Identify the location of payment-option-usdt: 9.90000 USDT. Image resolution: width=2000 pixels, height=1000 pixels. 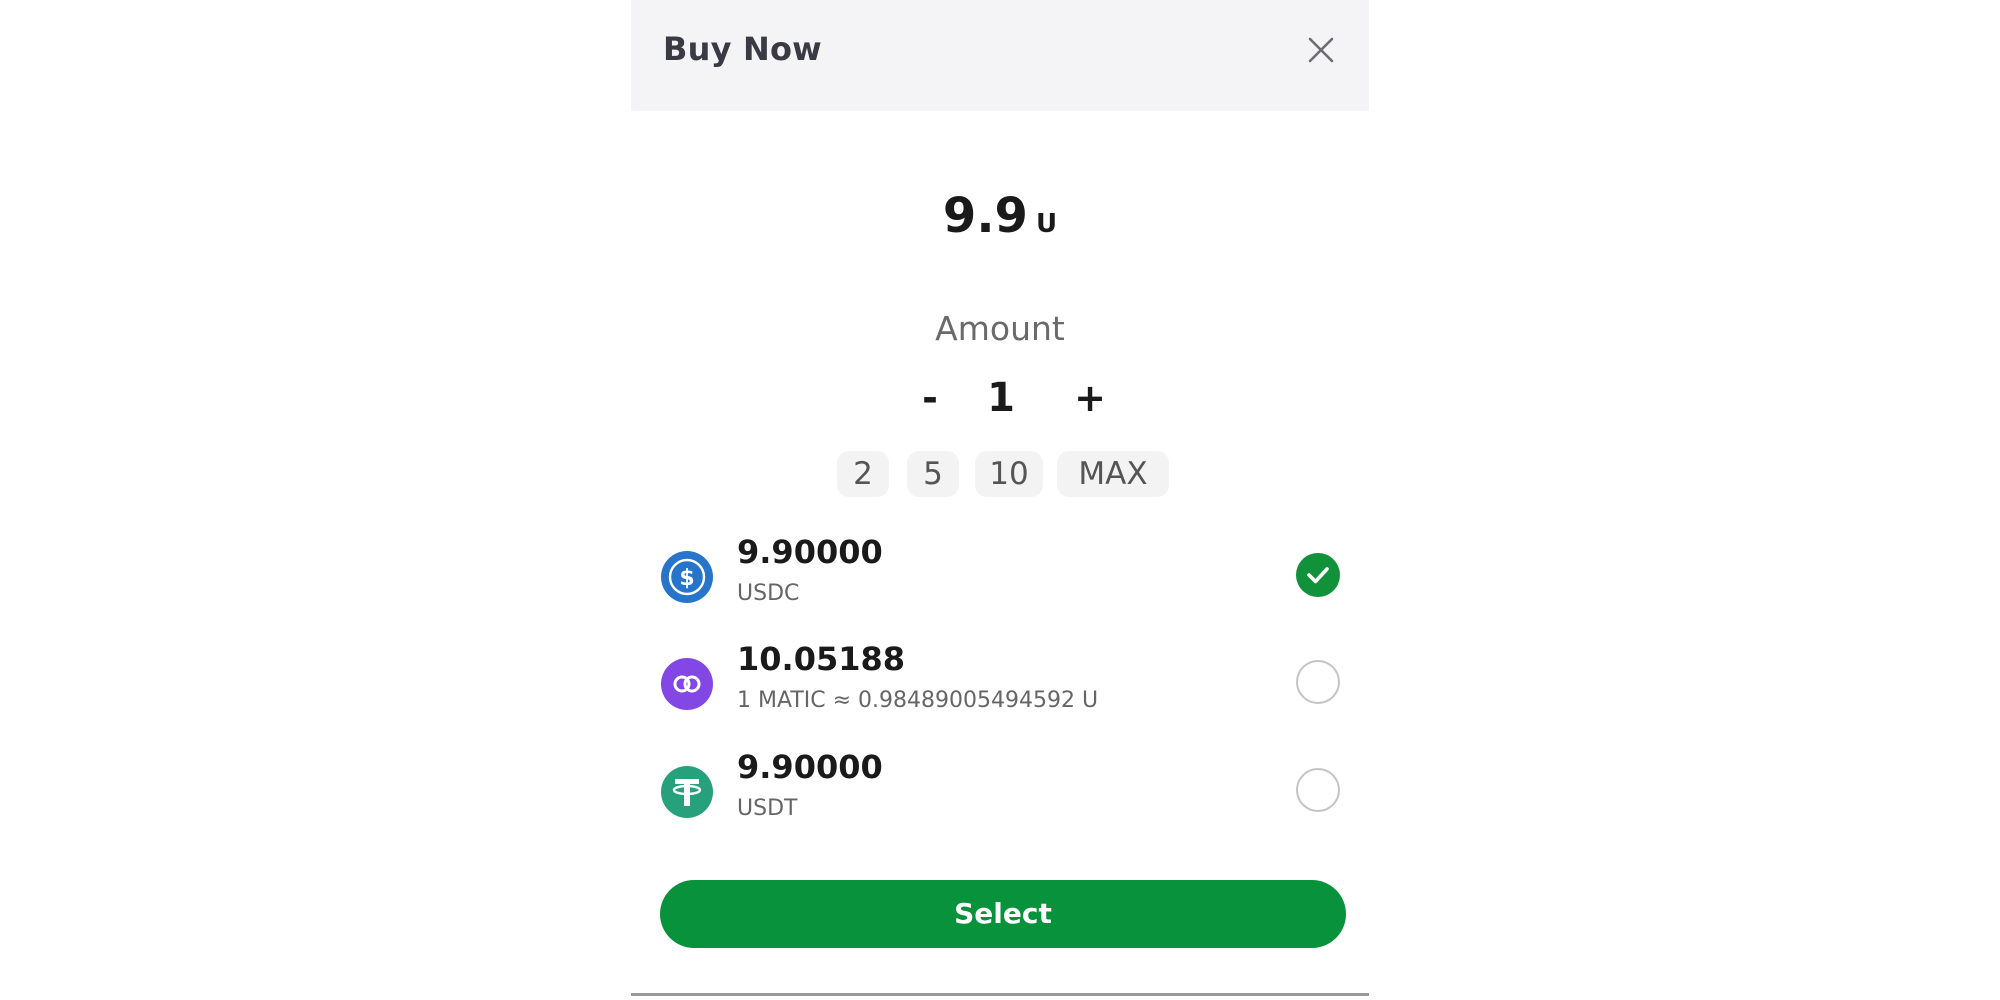
(1000, 790).